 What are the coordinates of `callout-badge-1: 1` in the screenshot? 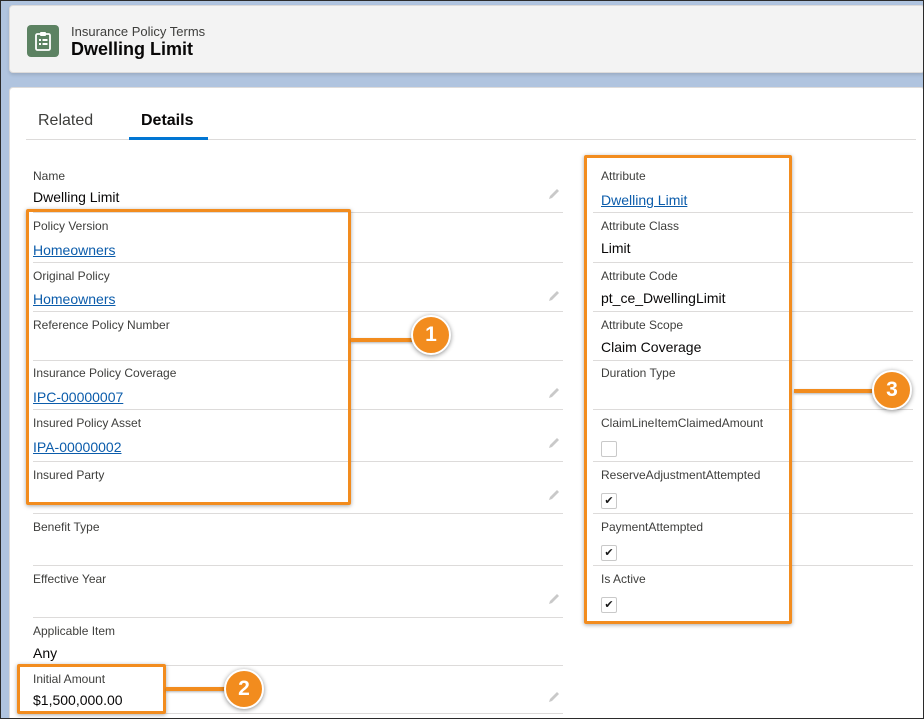 It's located at (431, 335).